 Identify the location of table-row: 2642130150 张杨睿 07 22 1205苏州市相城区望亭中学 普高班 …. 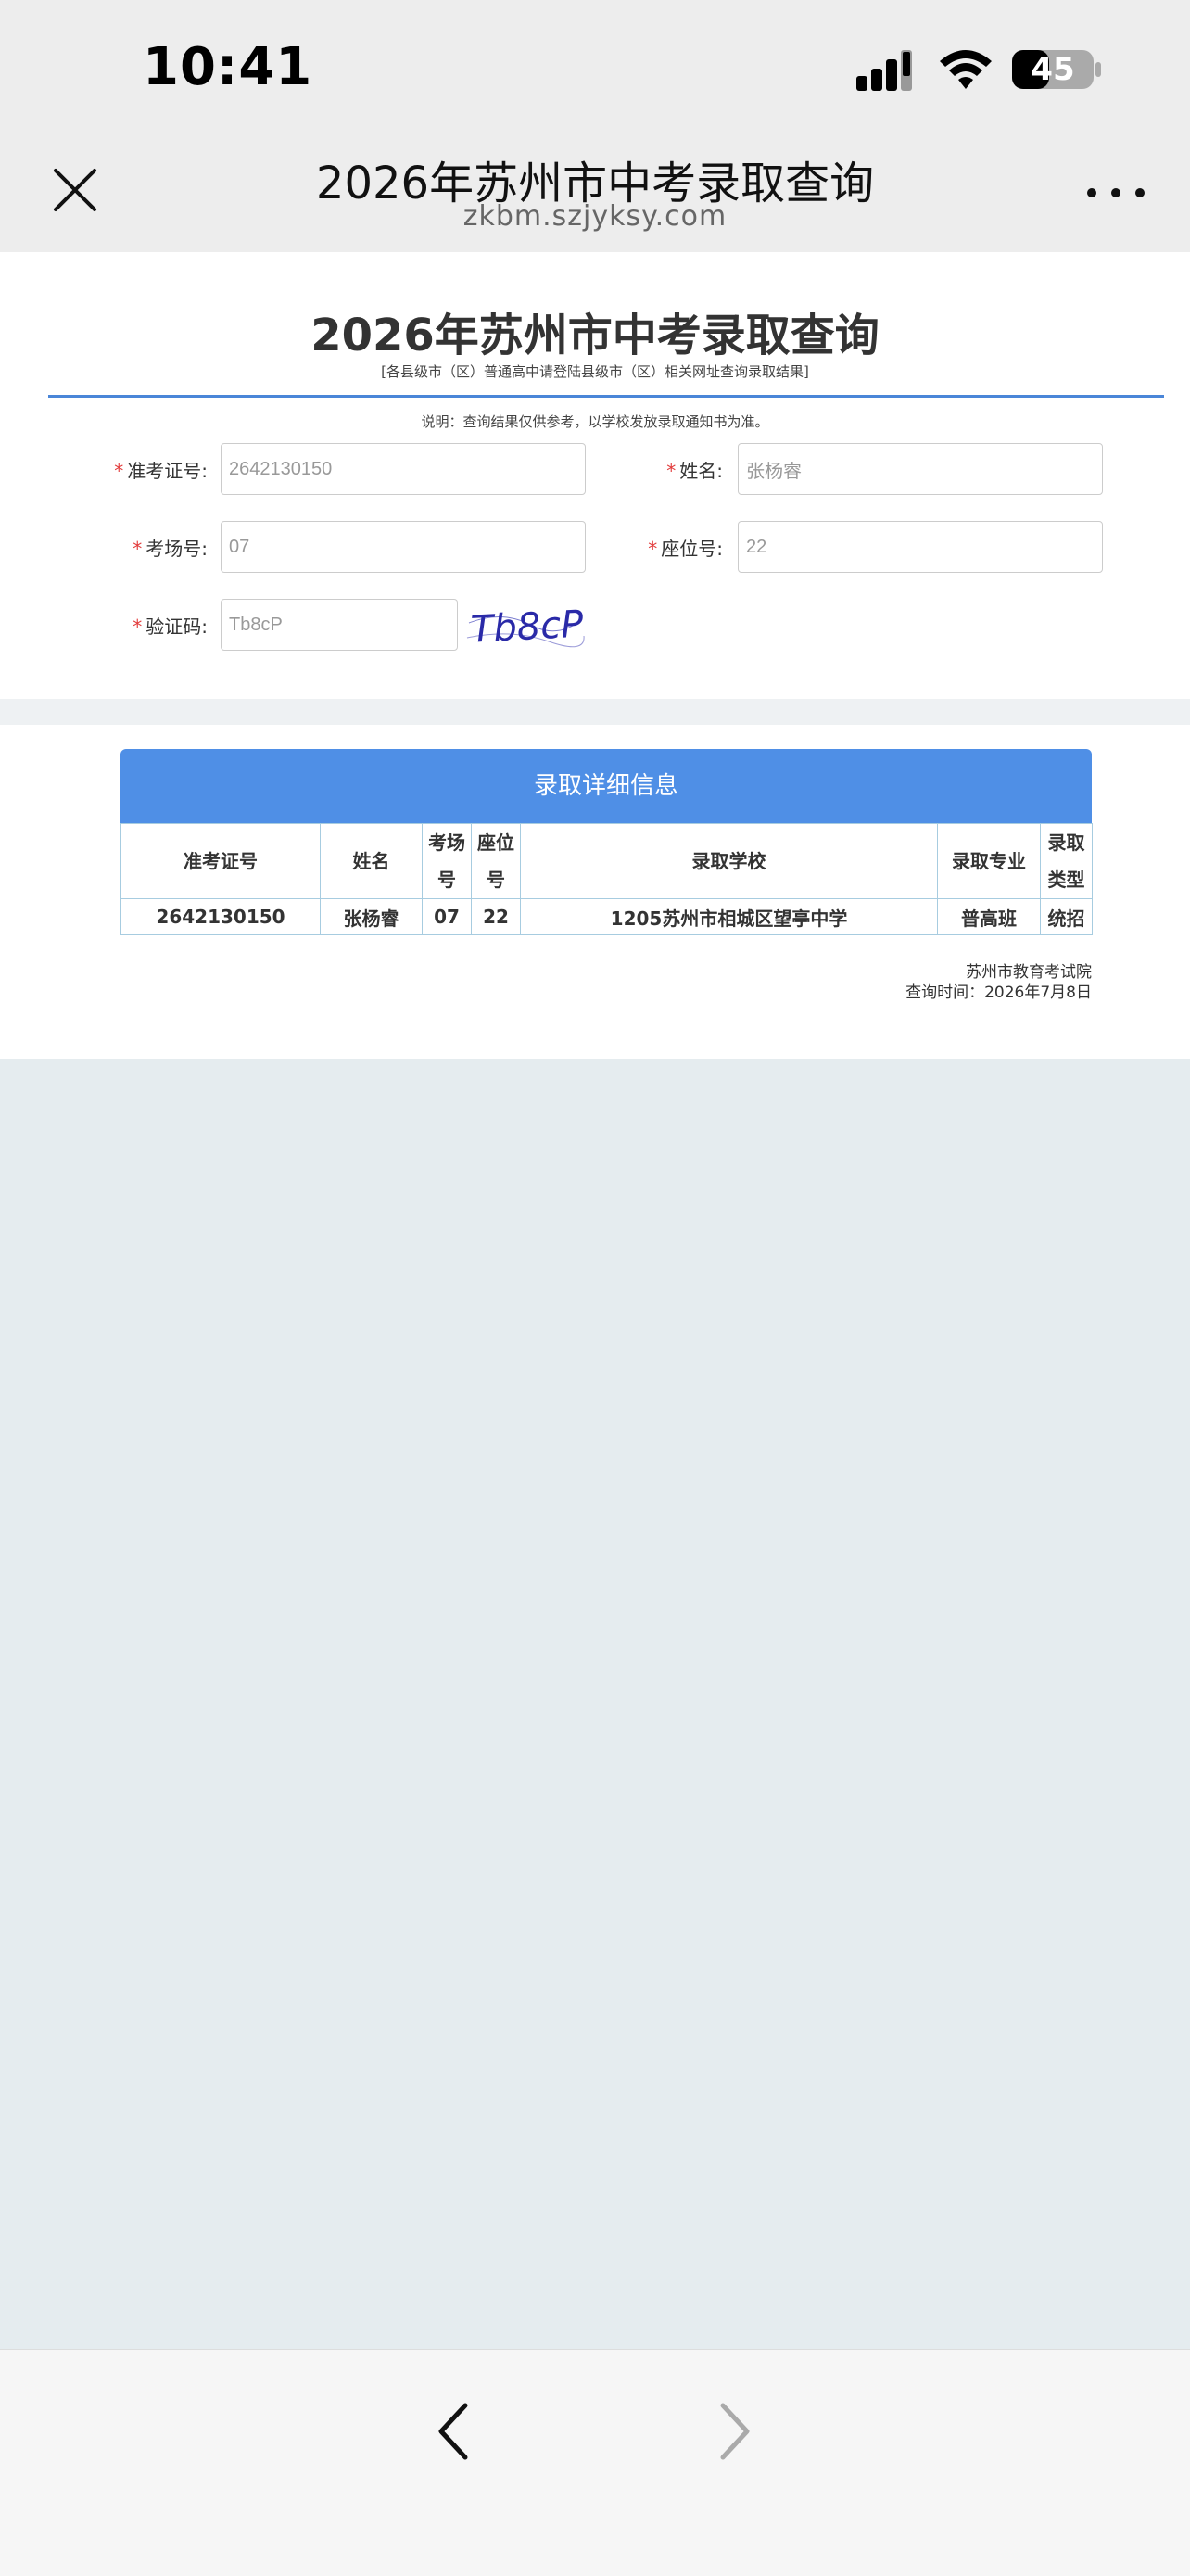
(606, 916).